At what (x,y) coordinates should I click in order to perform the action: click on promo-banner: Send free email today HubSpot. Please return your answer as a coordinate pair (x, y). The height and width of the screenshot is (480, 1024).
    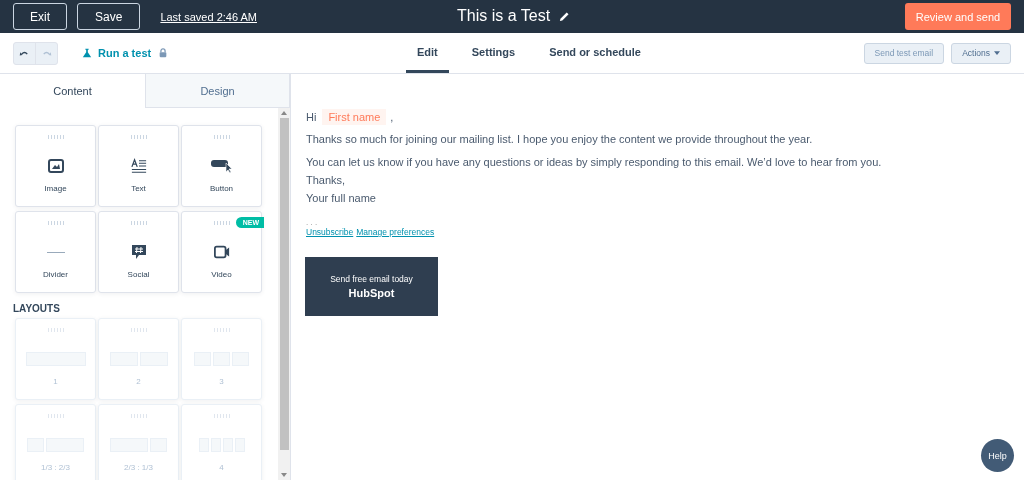
    Looking at the image, I should click on (371, 286).